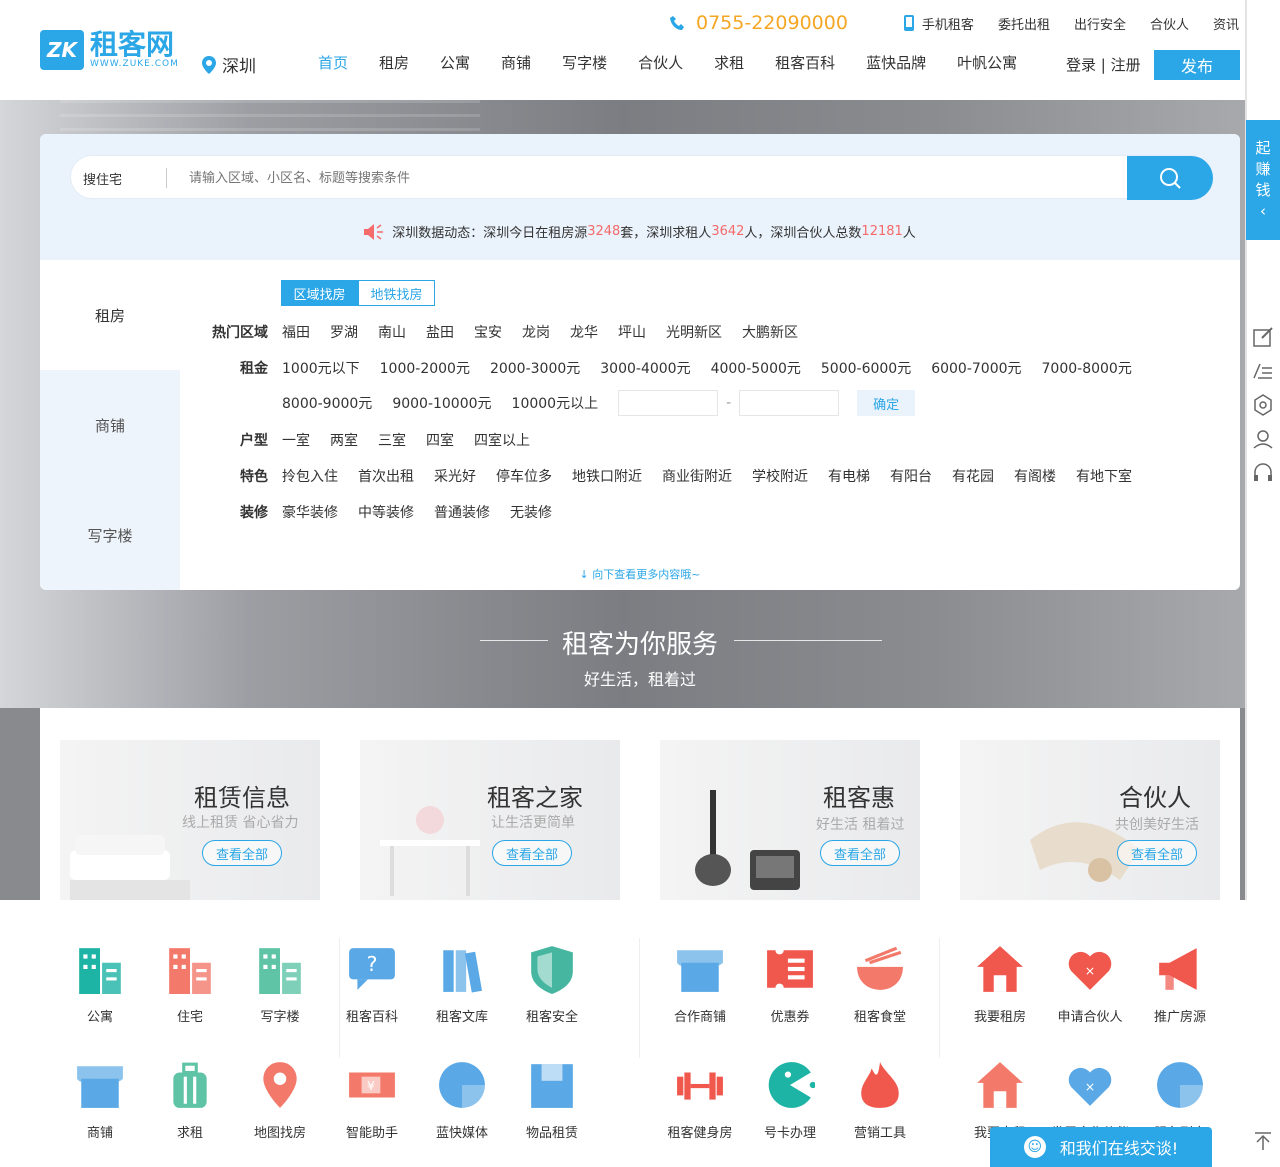 This screenshot has width=1280, height=1167. Describe the element at coordinates (697, 476) in the screenshot. I see `filter-option: 商业街附近` at that location.